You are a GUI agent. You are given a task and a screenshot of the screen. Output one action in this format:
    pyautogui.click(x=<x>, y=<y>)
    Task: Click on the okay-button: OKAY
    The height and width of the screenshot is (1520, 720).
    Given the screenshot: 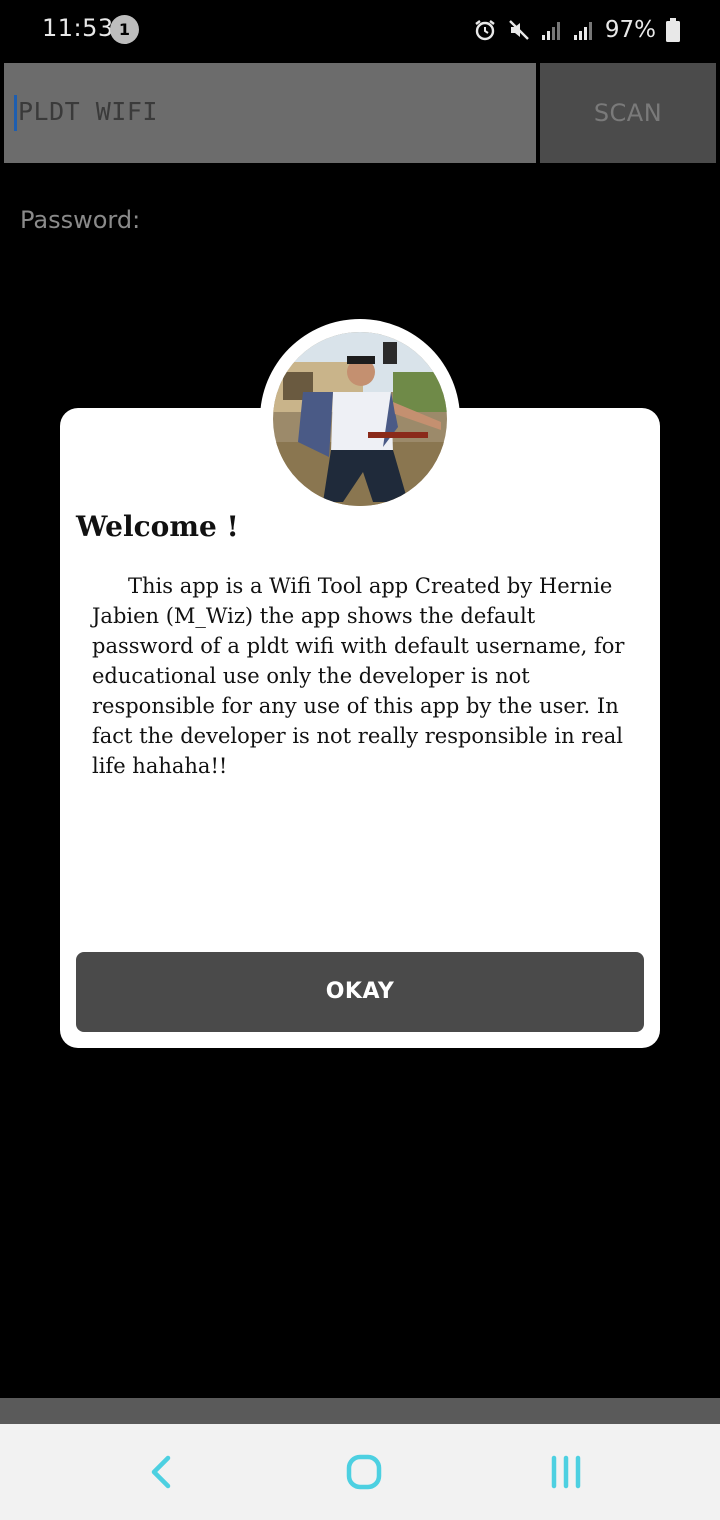 What is the action you would take?
    pyautogui.click(x=360, y=992)
    